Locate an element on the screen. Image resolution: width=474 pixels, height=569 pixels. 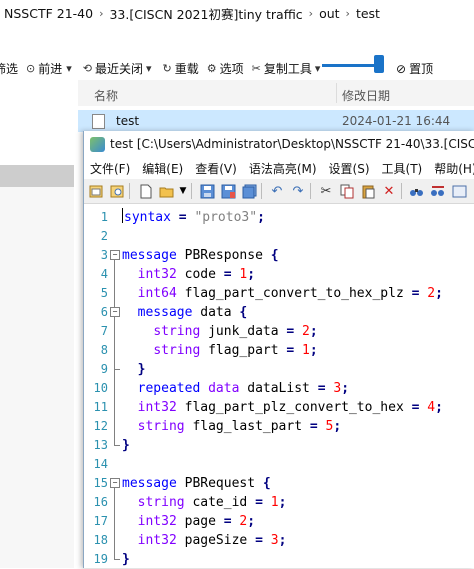
column-header-modified: 修改日期 is located at coordinates (366, 95).